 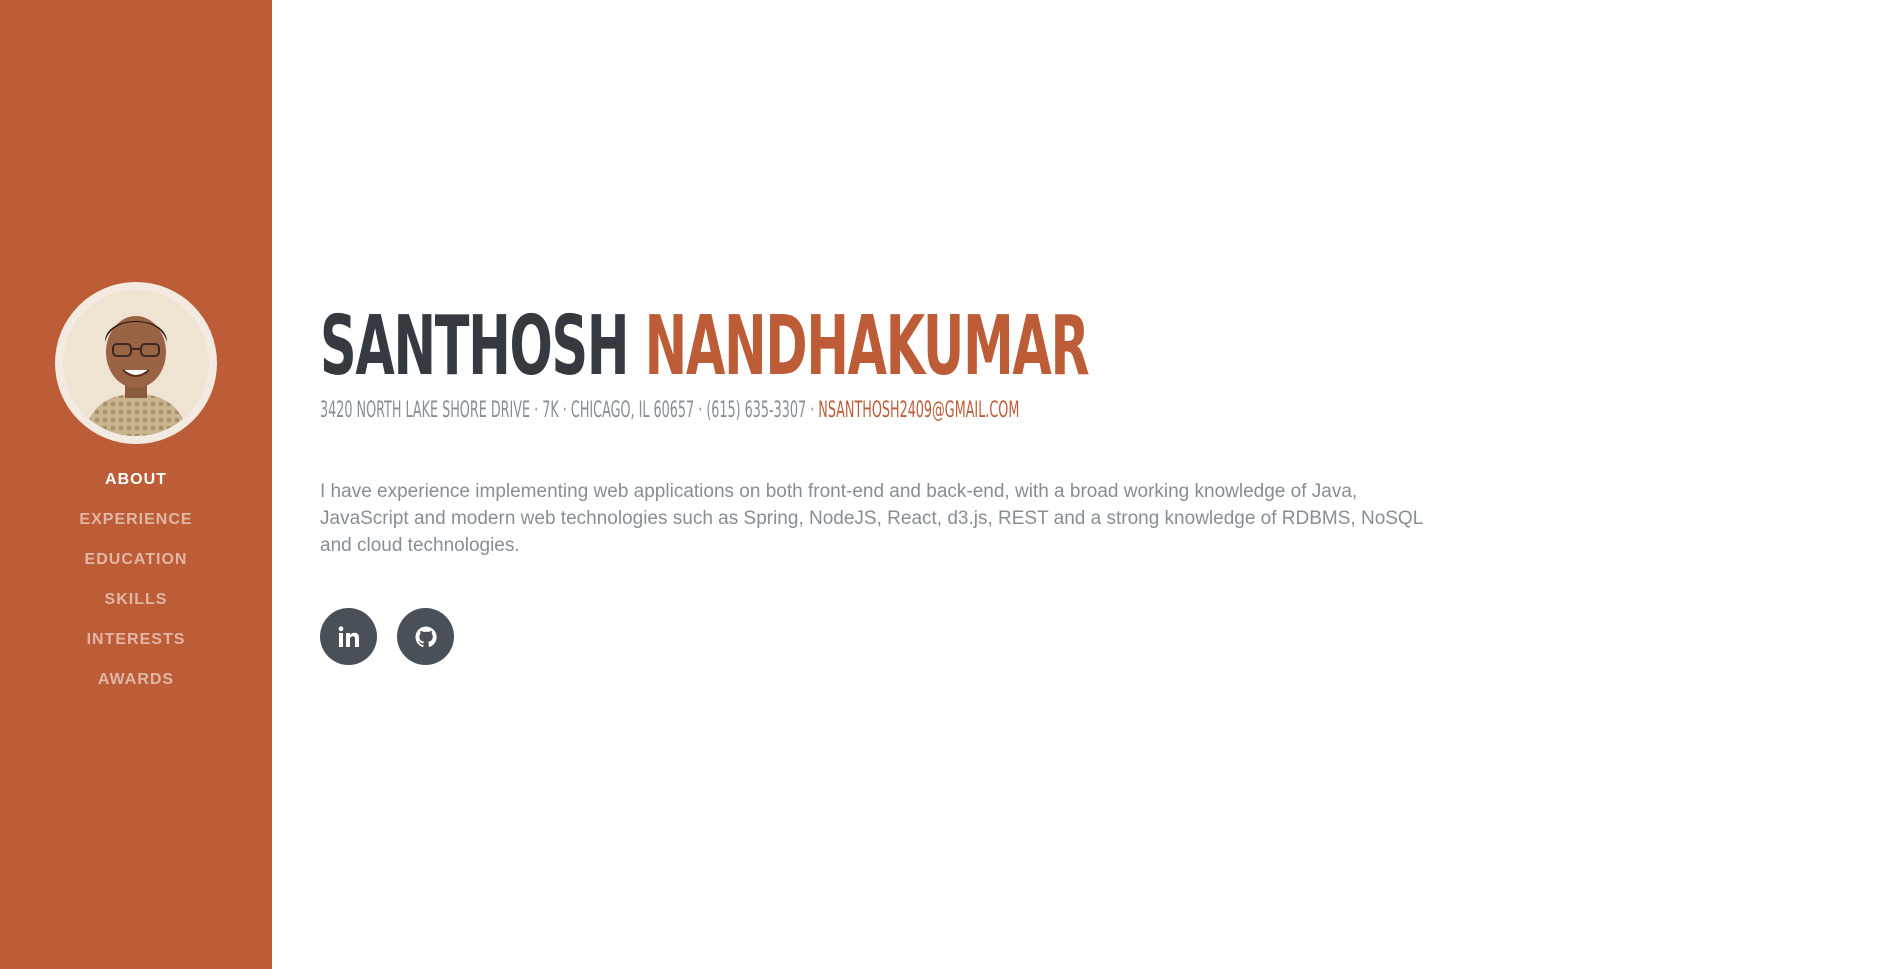 I want to click on nav-link-about: About, so click(x=136, y=479).